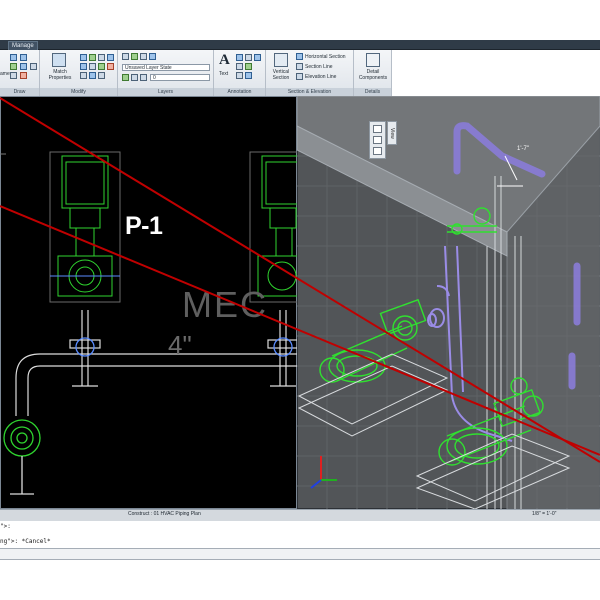  I want to click on mtext-icon, so click(248, 75).